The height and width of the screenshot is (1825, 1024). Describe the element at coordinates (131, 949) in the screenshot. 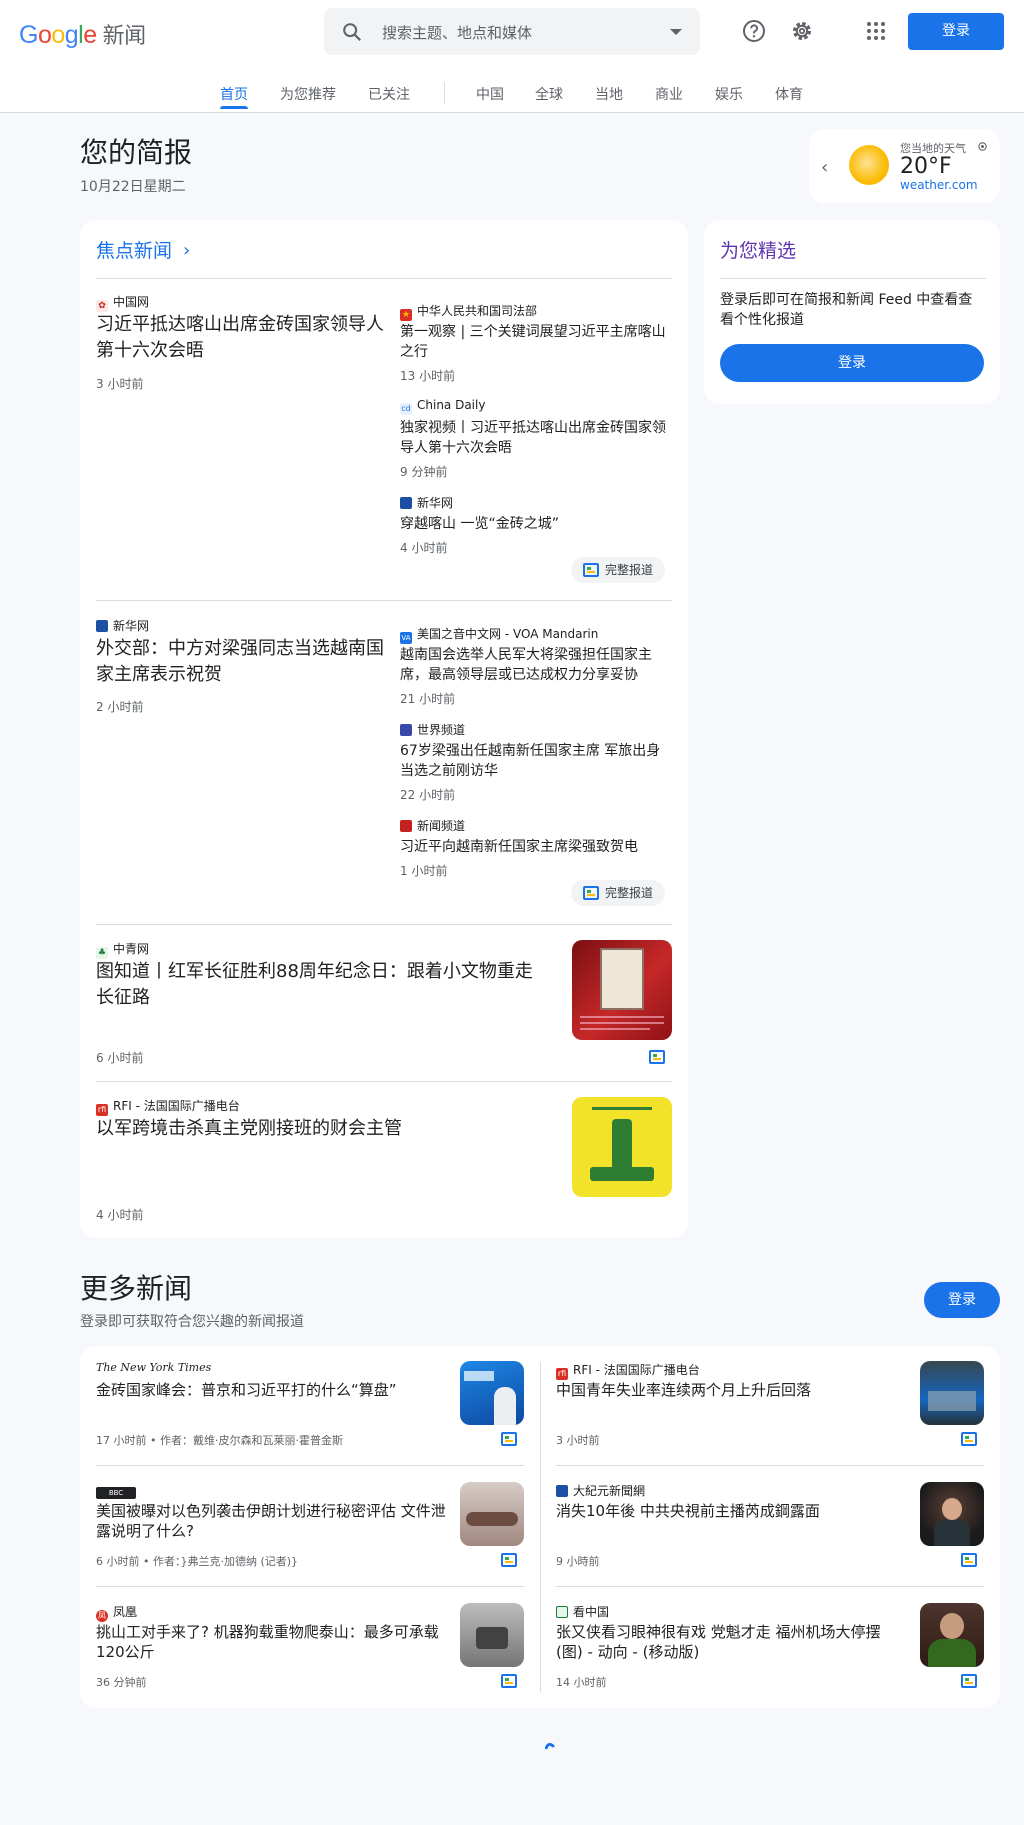

I see `source-name: 中青网` at that location.